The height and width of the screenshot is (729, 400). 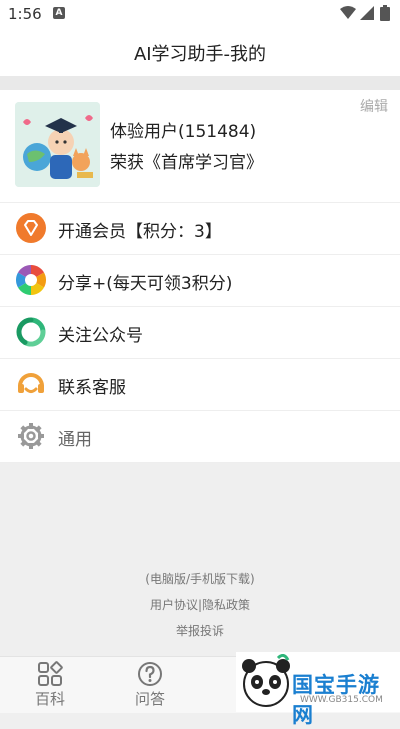 I want to click on menu-item-label: 关注公众号, so click(x=100, y=336).